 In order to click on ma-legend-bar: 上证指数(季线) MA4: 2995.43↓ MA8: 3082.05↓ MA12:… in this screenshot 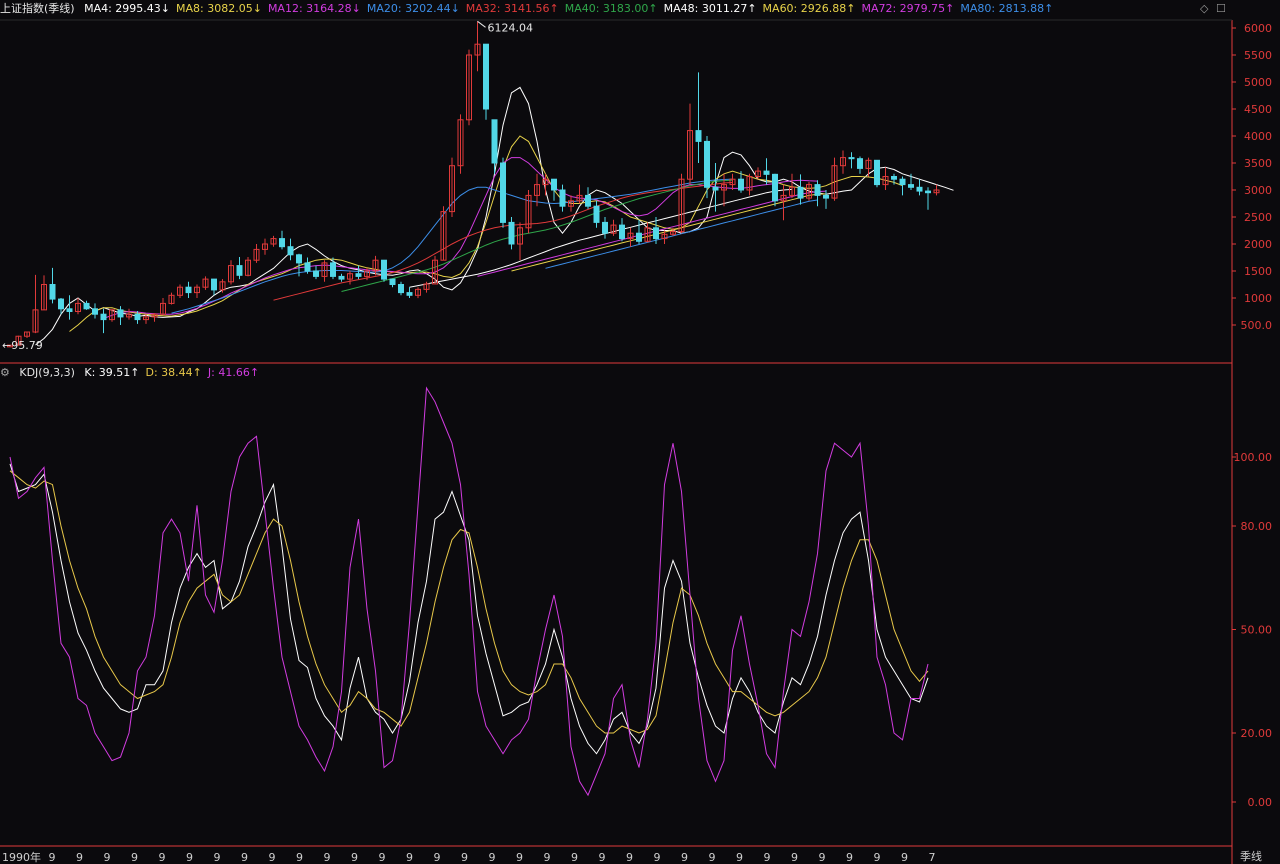, I will do `click(616, 9)`.